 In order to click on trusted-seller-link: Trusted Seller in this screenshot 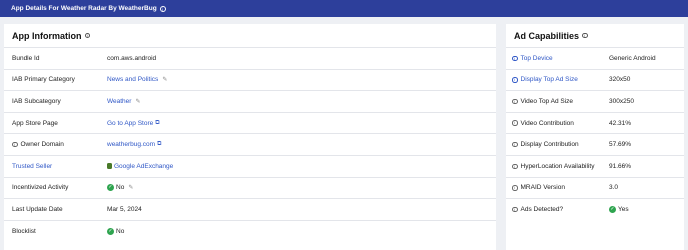, I will do `click(55, 166)`.